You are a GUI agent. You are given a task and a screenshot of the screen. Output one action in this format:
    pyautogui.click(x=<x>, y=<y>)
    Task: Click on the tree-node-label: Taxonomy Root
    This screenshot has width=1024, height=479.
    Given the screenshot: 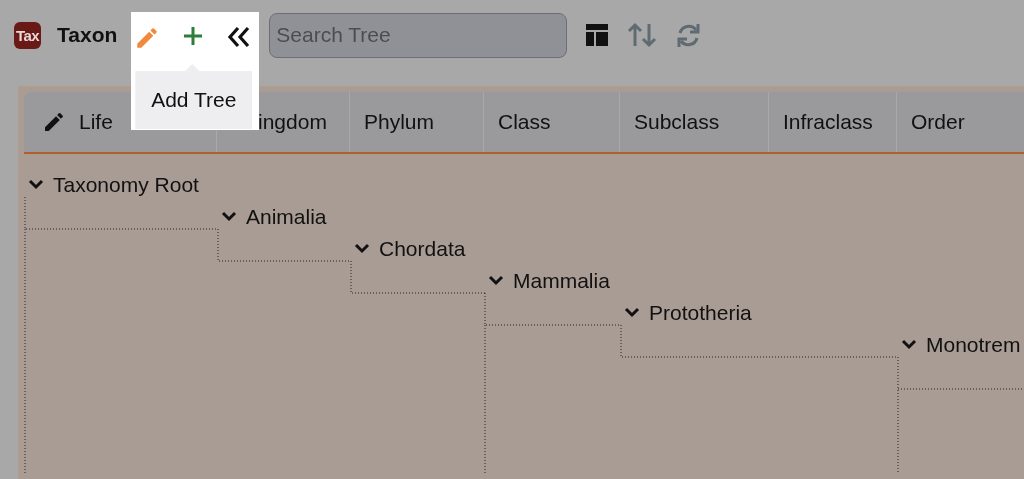 What is the action you would take?
    pyautogui.click(x=126, y=185)
    